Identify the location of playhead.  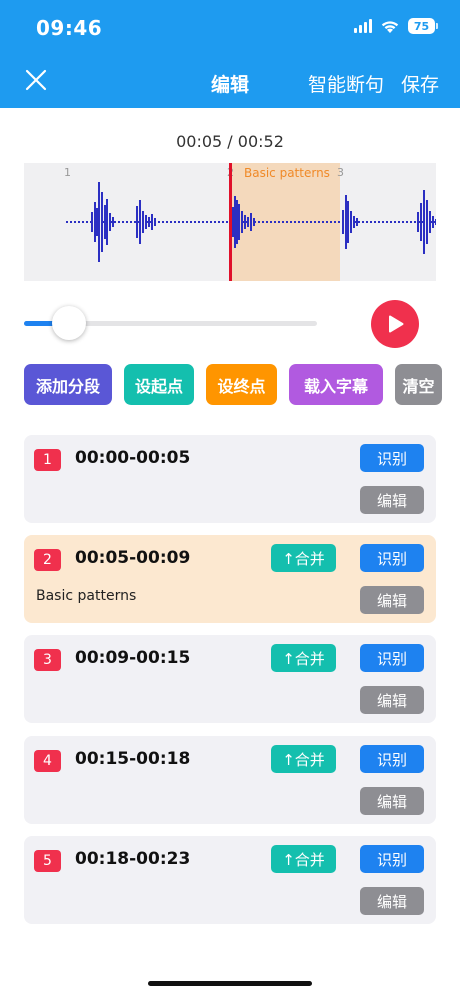
(230, 222).